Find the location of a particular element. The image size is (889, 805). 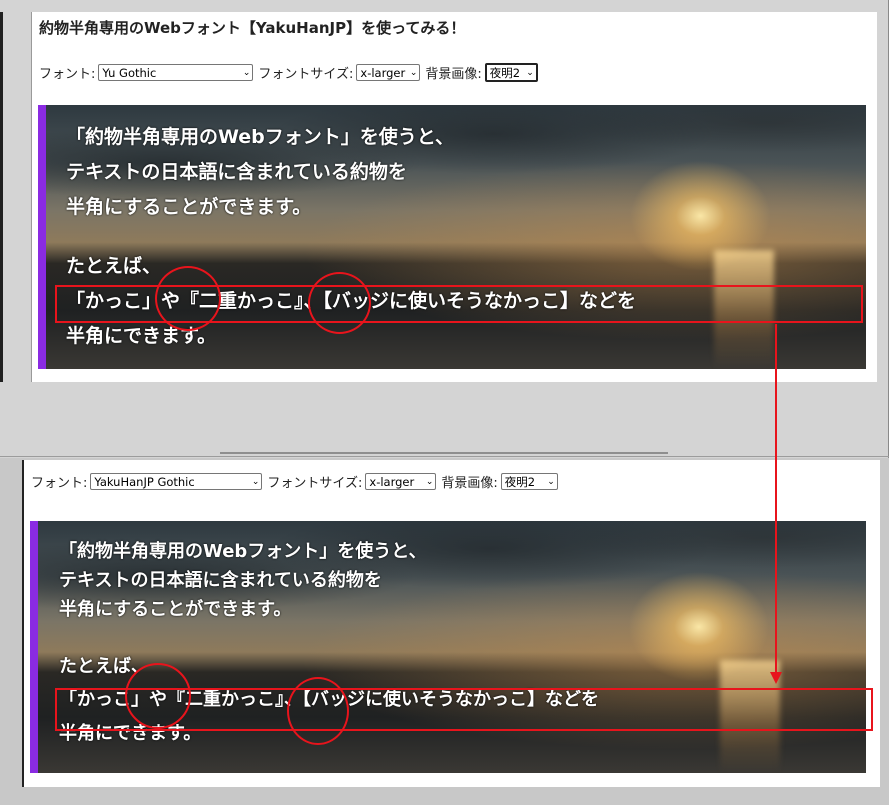

font-select: YakuHanJP Gothic ⌄ is located at coordinates (176, 481).